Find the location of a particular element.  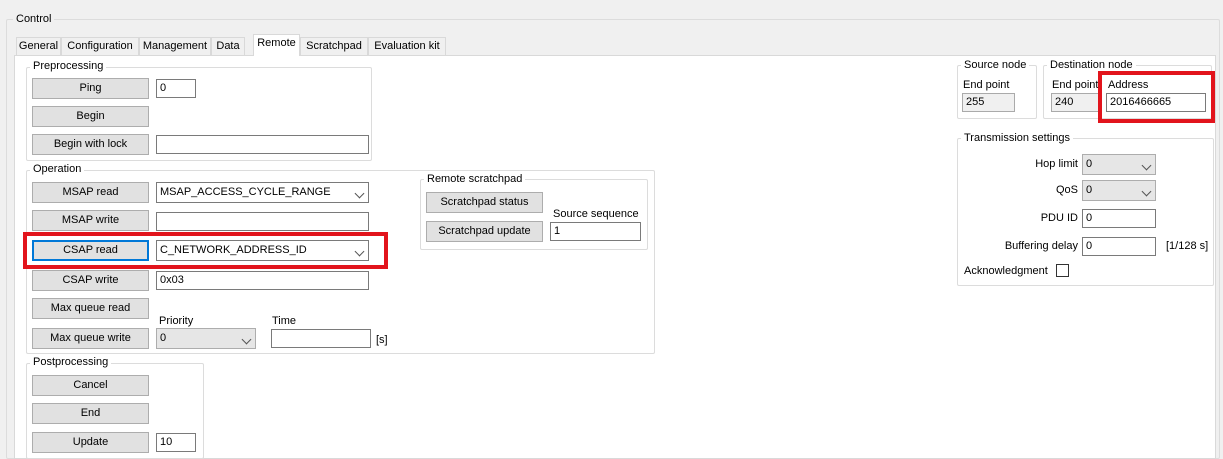

source-node-title: Source node is located at coordinates (995, 65).